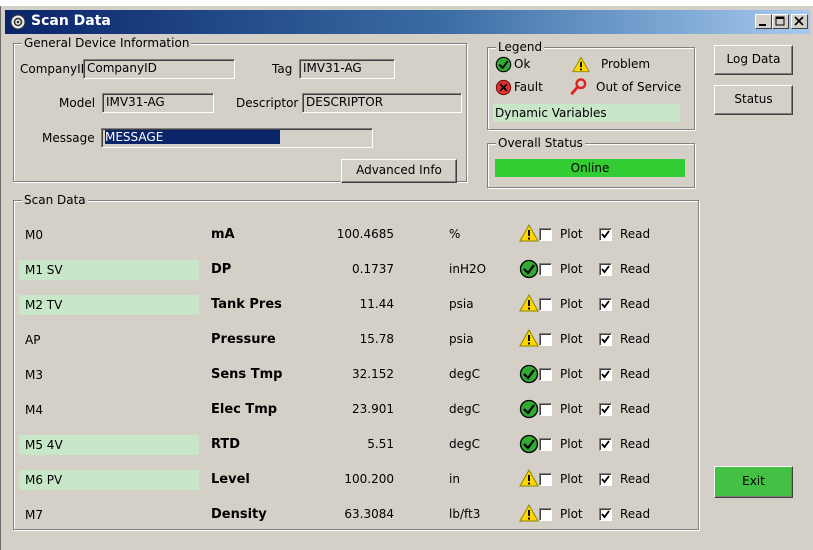 Image resolution: width=813 pixels, height=550 pixels. Describe the element at coordinates (247, 374) in the screenshot. I see `row-name: Sens Tmp` at that location.